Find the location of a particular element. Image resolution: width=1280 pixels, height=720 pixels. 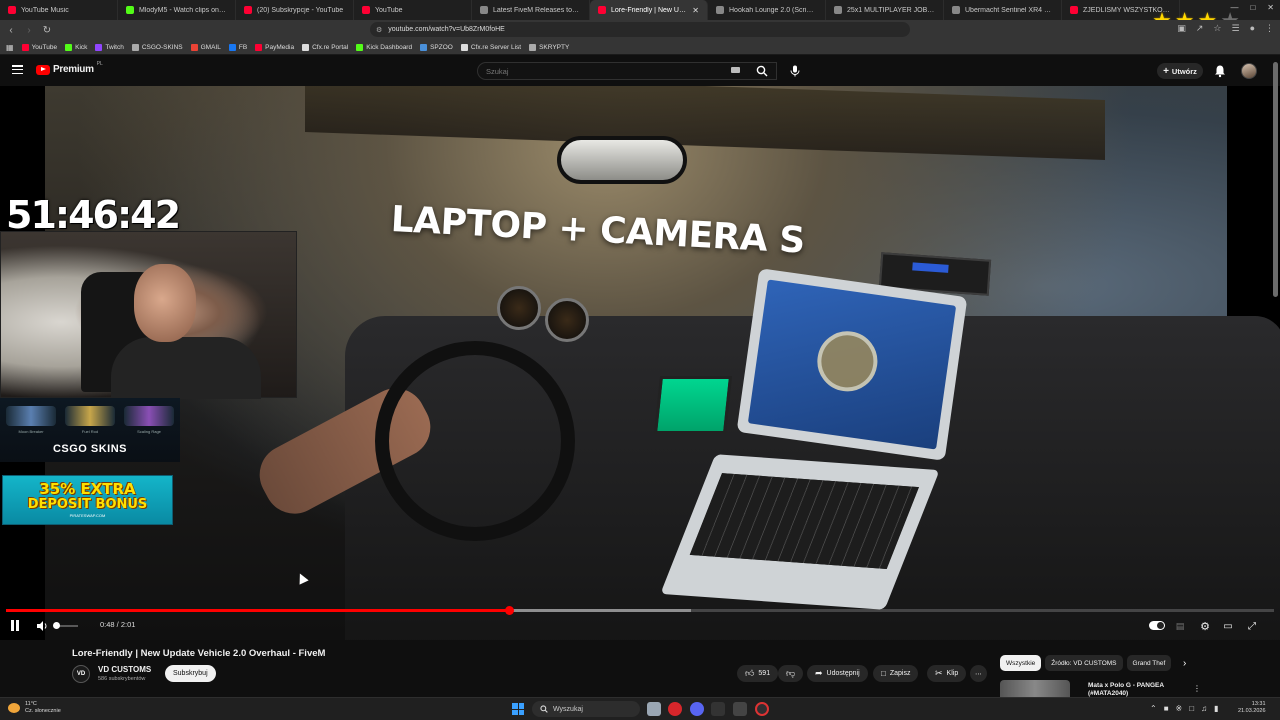

recommended-title: Mata x Polo G - PANGEA (#MATA2040) is located at coordinates (1133, 690).